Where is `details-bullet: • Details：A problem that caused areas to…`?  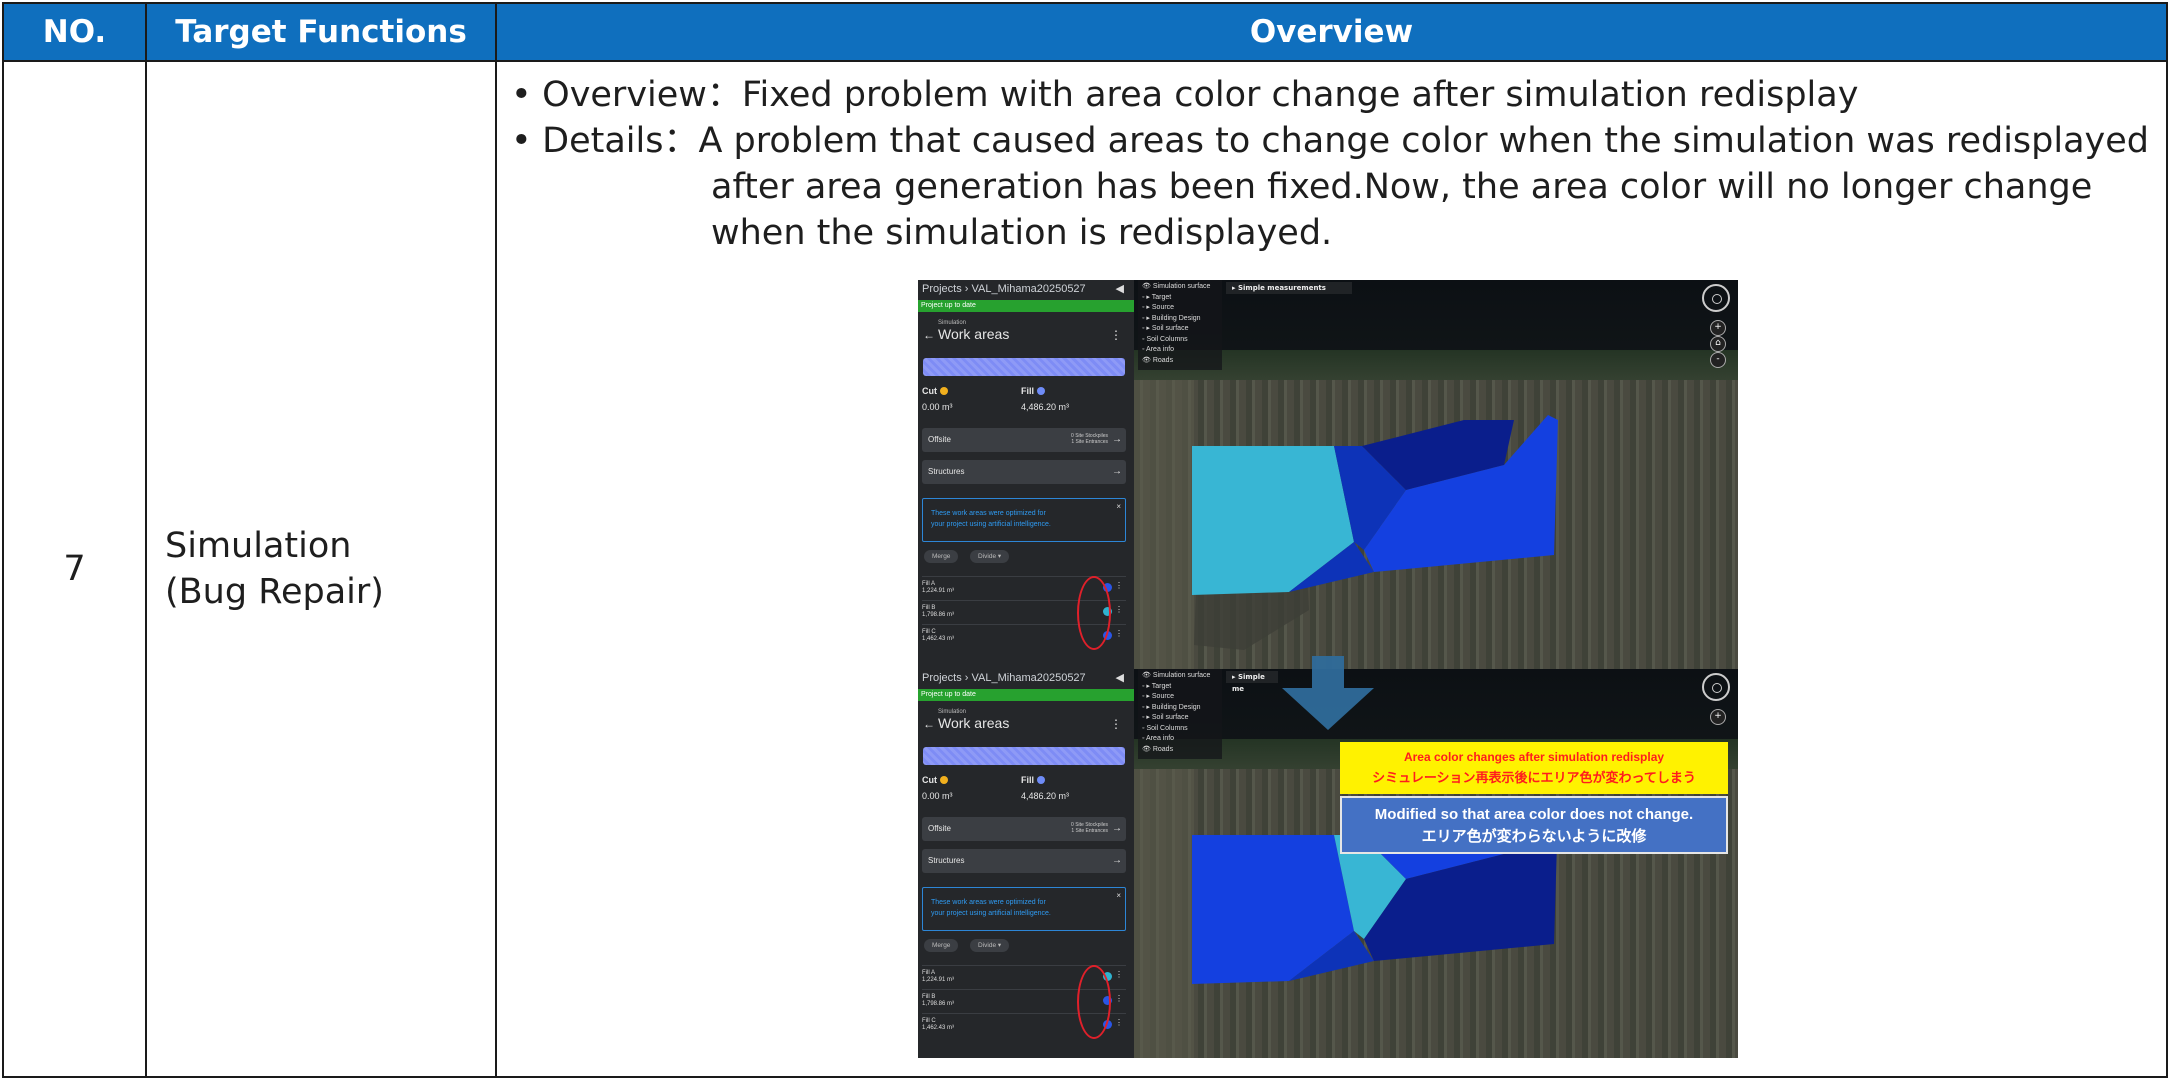
details-bullet: • Details：A problem that caused areas to… is located at coordinates (1330, 141).